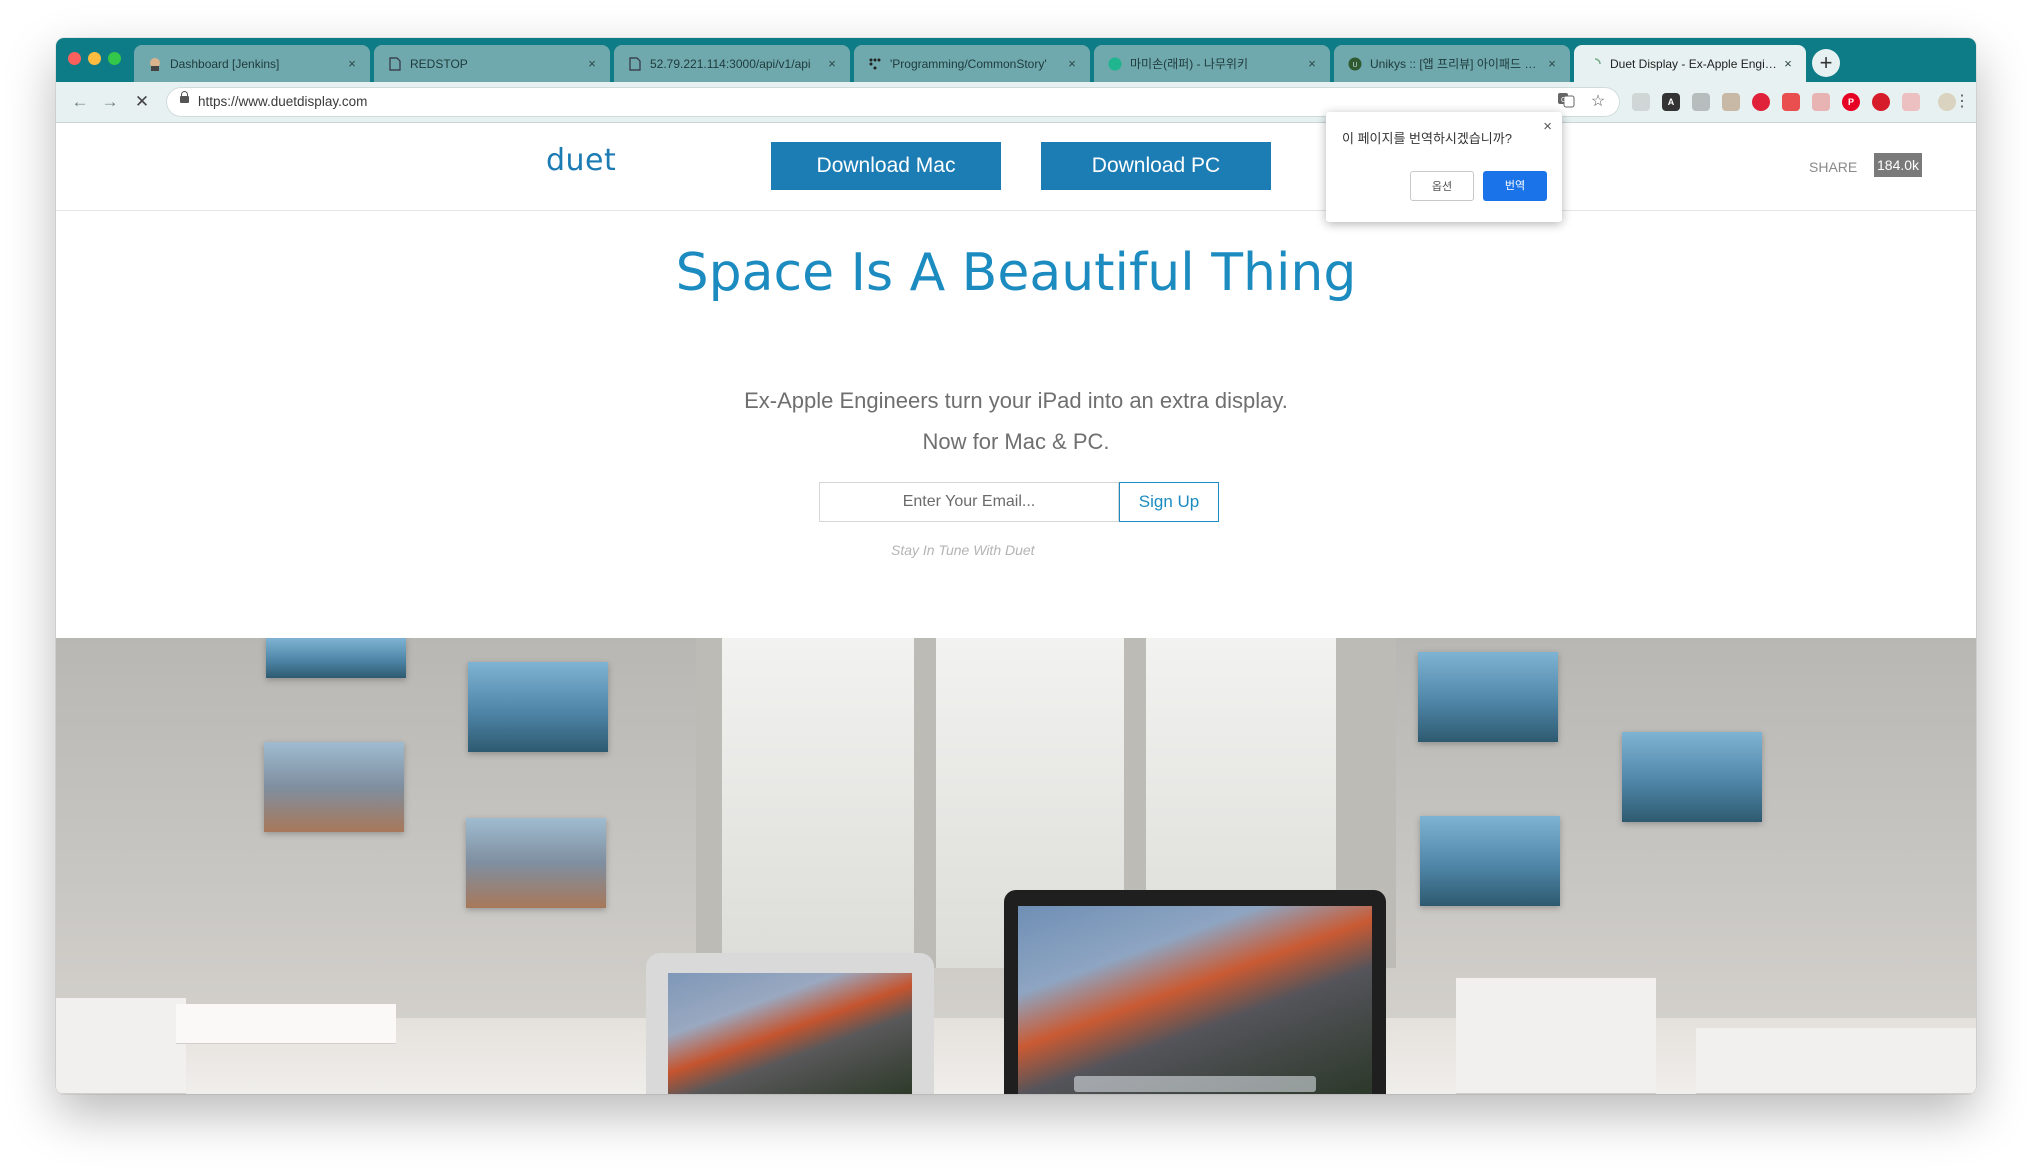  What do you see at coordinates (74, 58) in the screenshot?
I see `window-close-button` at bounding box center [74, 58].